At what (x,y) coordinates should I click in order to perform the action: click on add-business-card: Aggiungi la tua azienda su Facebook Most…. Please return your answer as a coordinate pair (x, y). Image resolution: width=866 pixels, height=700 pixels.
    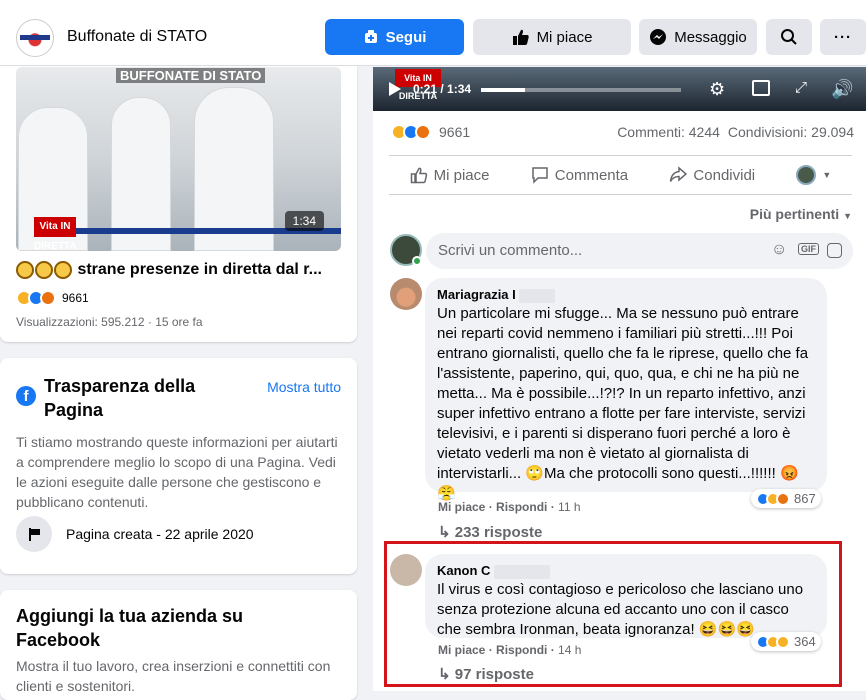
    Looking at the image, I should click on (178, 645).